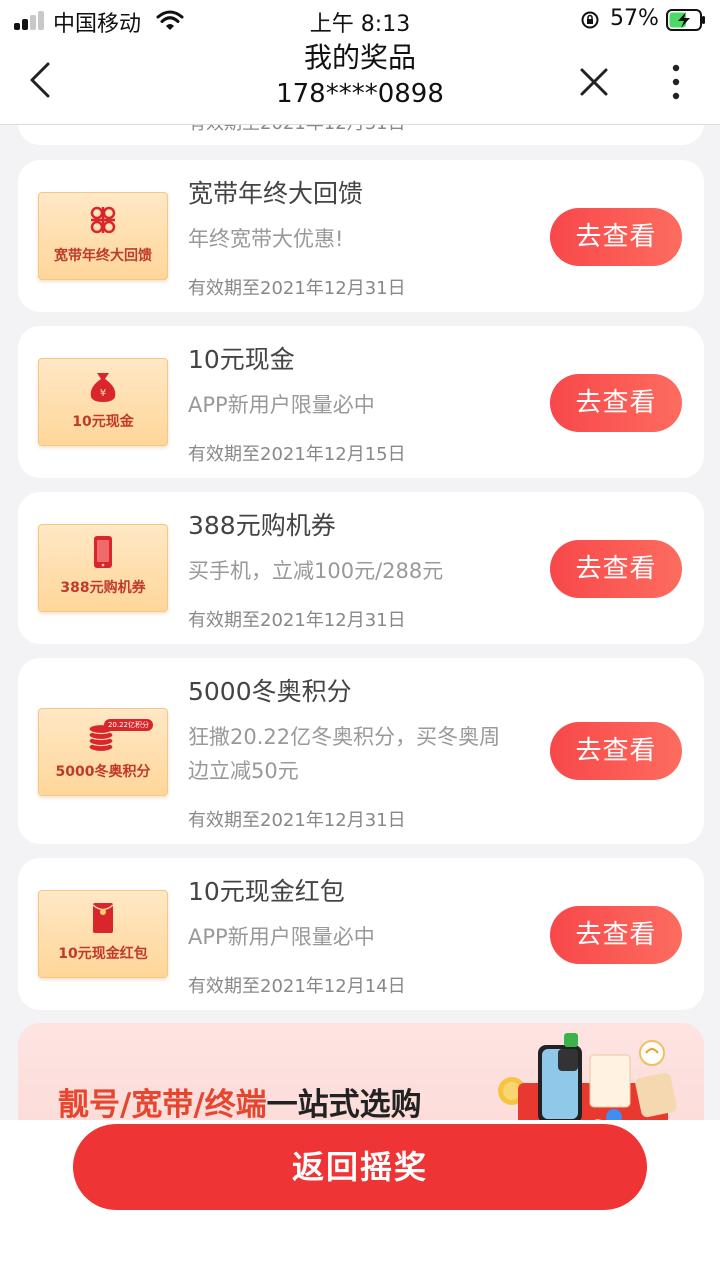 The height and width of the screenshot is (1280, 720). Describe the element at coordinates (344, 754) in the screenshot. I see `prize-description: 狂撒20.22亿冬奥积分，买冬奥周边立减50元` at that location.